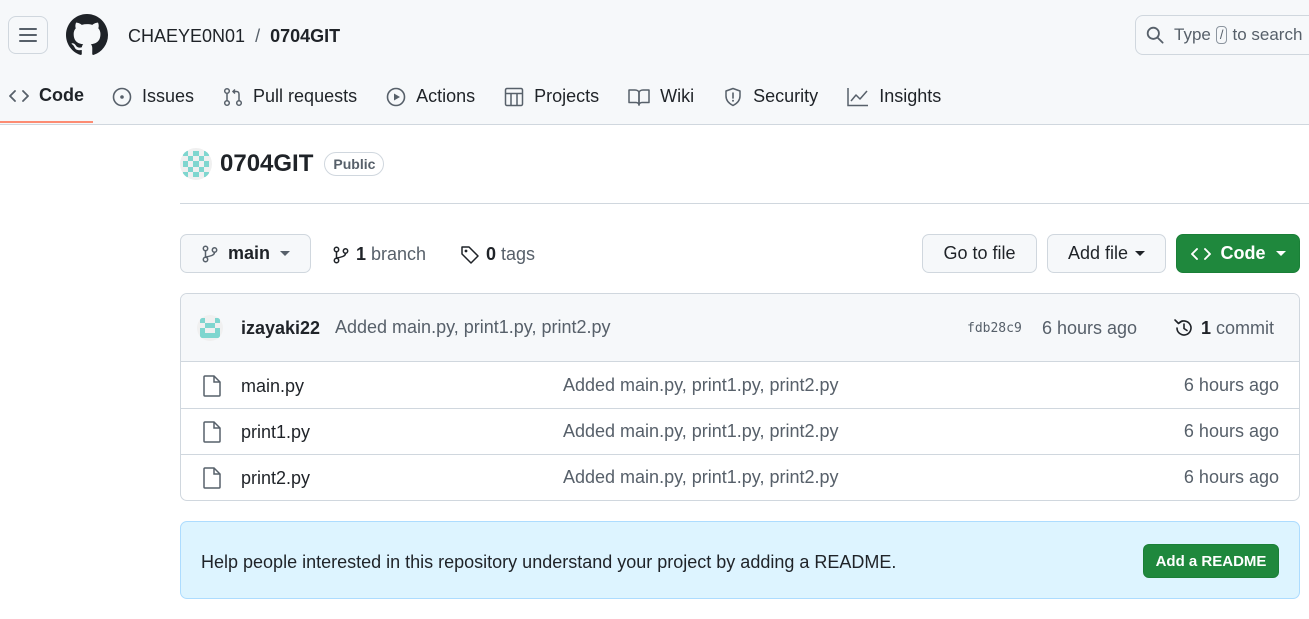 Image resolution: width=1309 pixels, height=619 pixels. Describe the element at coordinates (280, 328) in the screenshot. I see `commit-author: izayaki22` at that location.